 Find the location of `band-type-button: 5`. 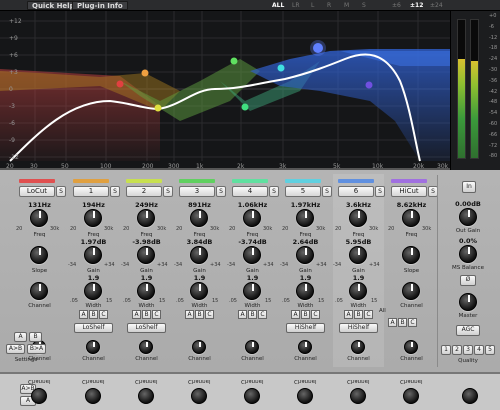

band-type-button: 5 is located at coordinates (303, 191).